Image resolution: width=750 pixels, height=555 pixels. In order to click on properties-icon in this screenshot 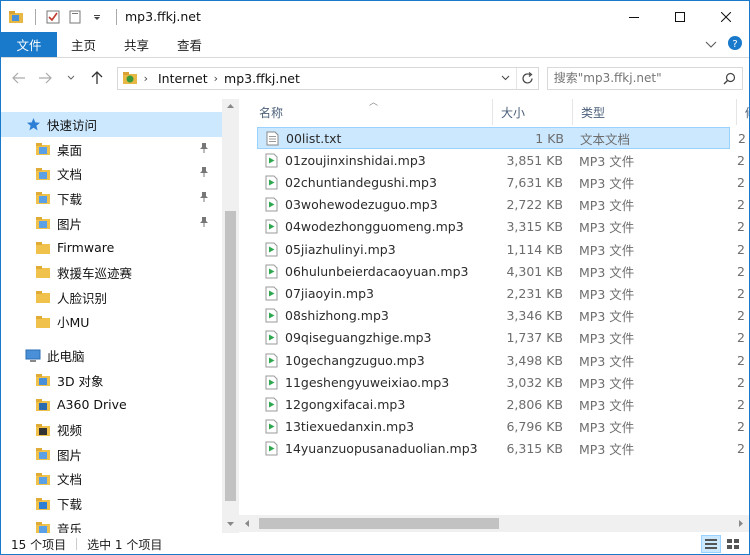, I will do `click(53, 17)`.